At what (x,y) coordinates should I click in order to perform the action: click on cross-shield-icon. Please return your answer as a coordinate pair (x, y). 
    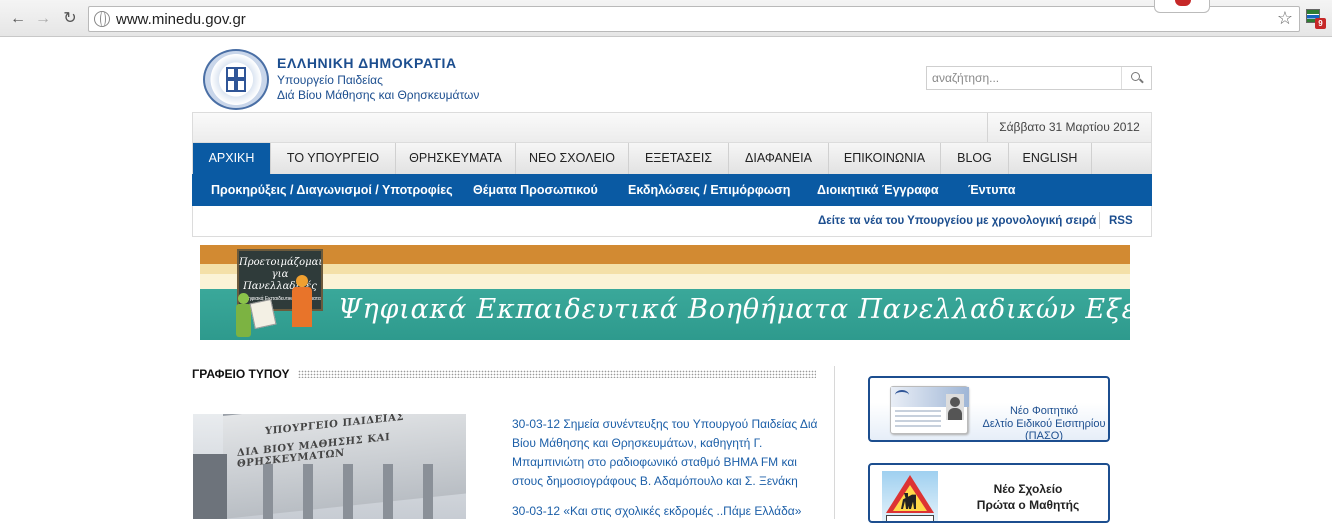
    Looking at the image, I should click on (236, 79).